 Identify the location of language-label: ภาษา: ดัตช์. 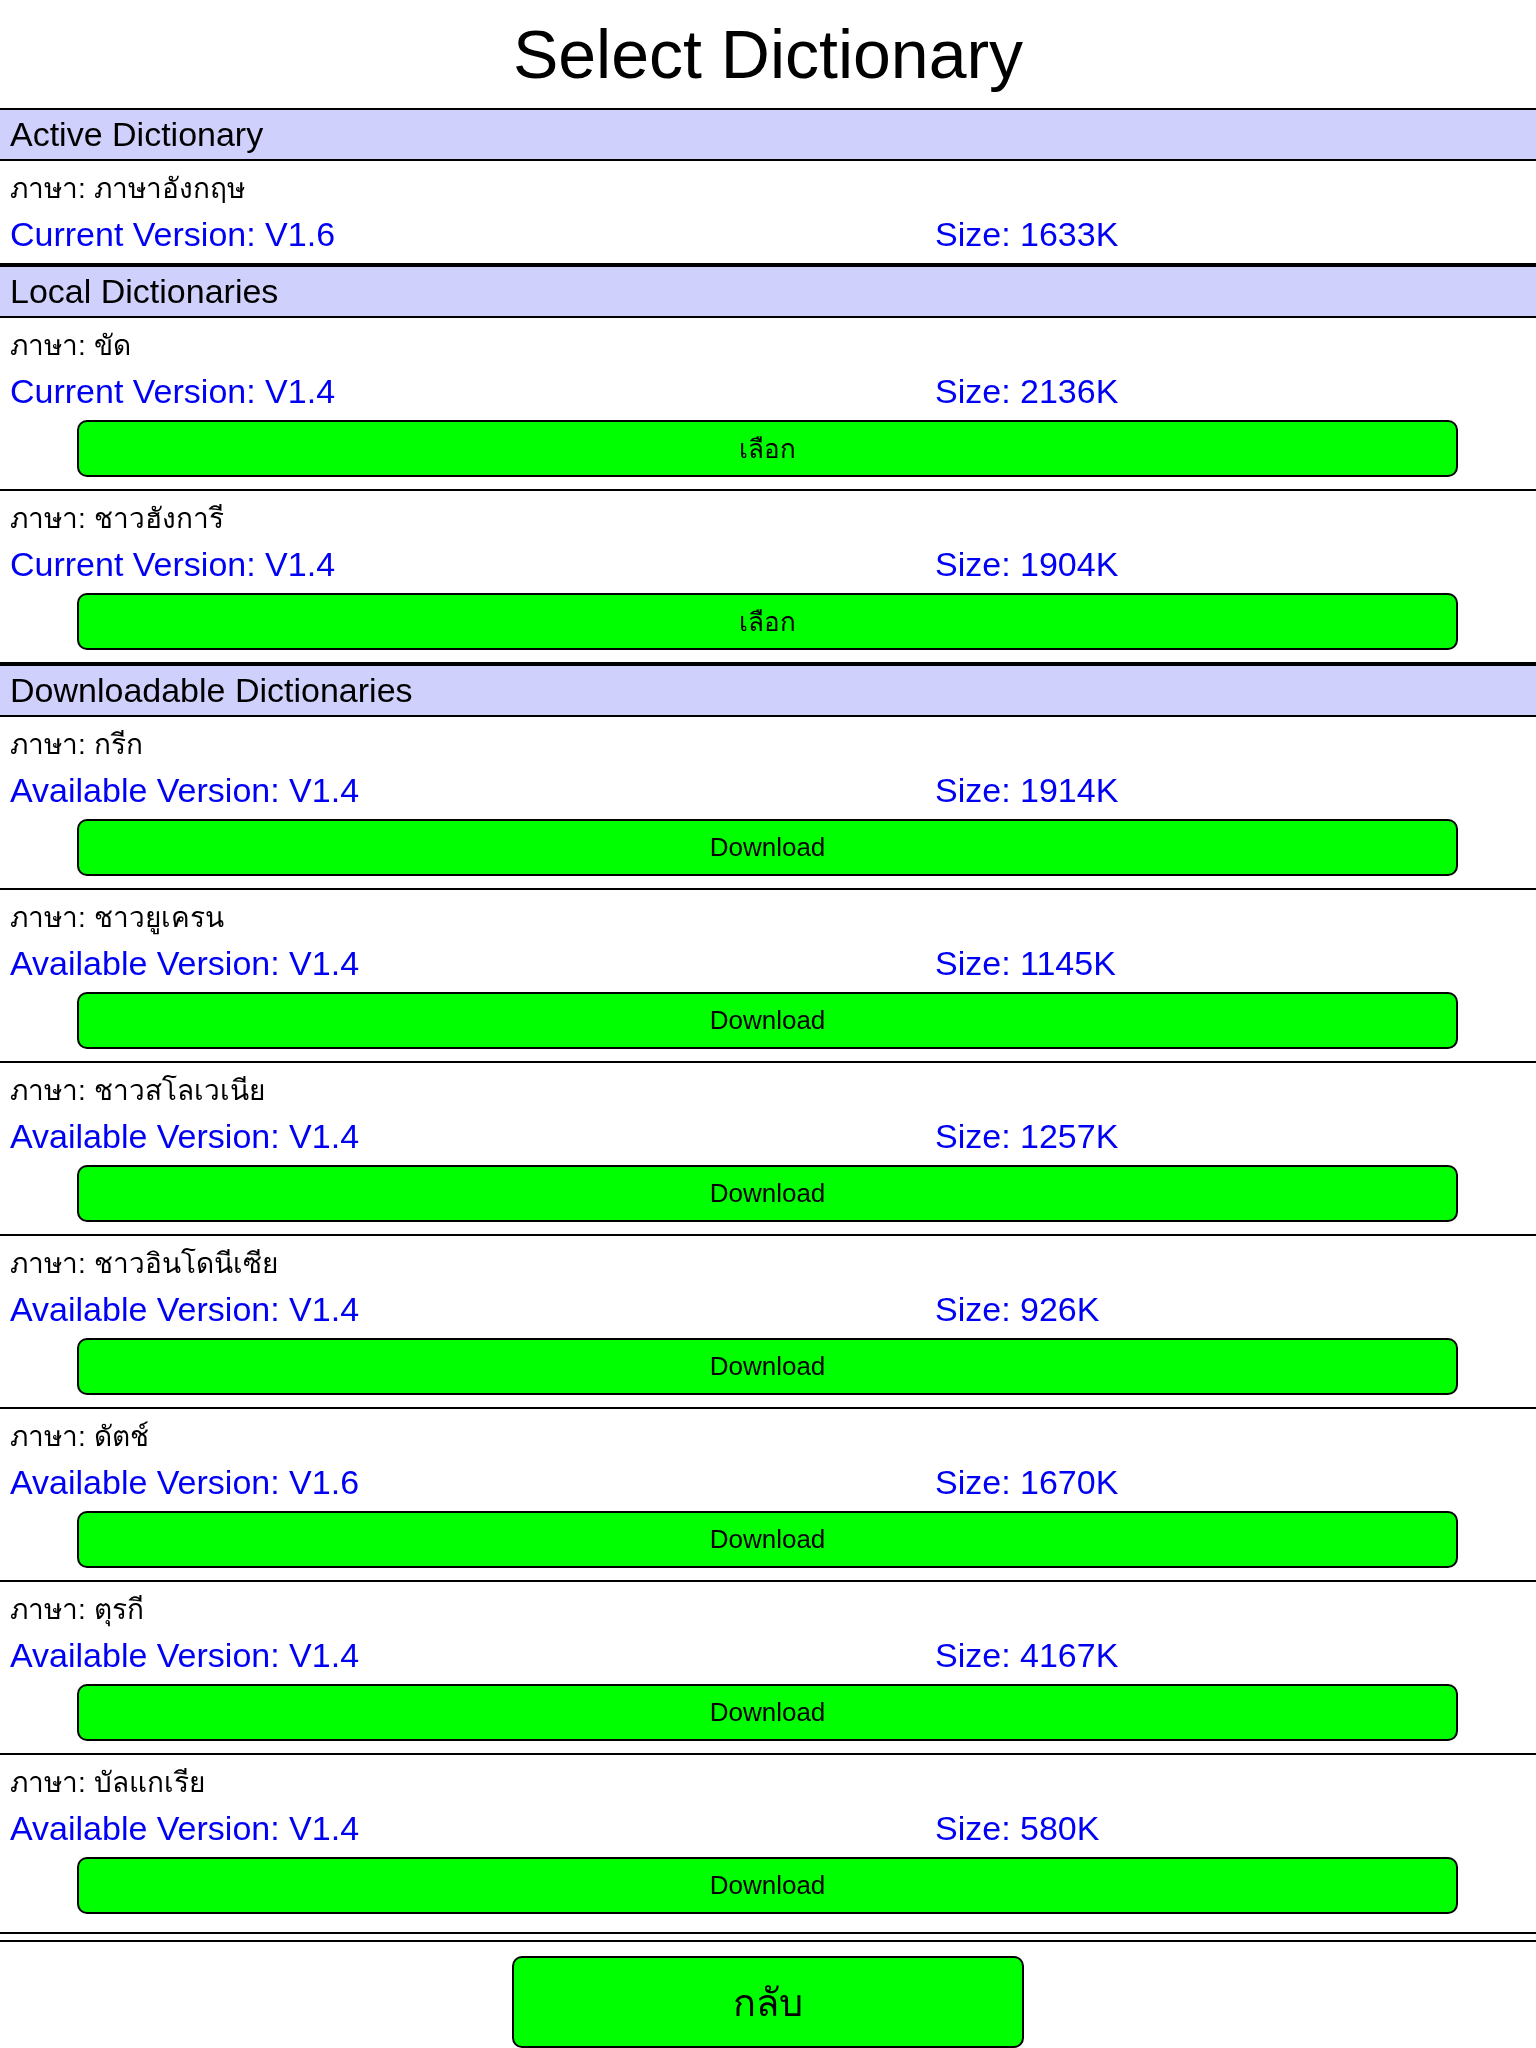
(79, 1437).